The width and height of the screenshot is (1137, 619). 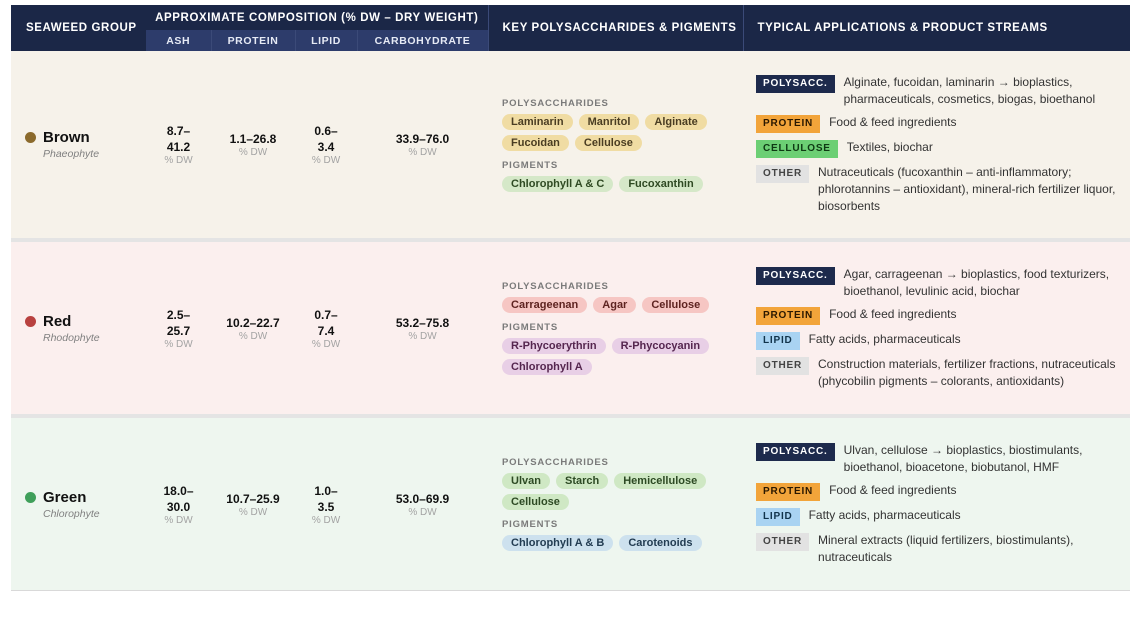 I want to click on polysaccharide-chip: Laminarin, so click(x=537, y=121).